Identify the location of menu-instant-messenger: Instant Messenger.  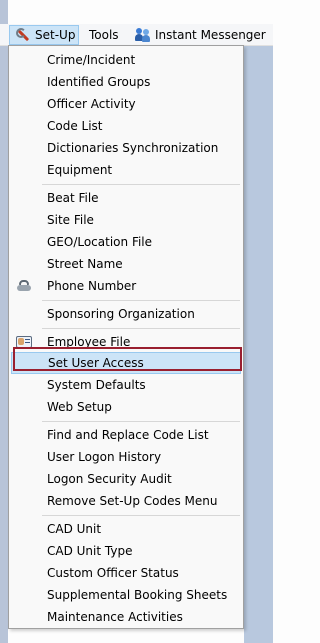
(200, 35).